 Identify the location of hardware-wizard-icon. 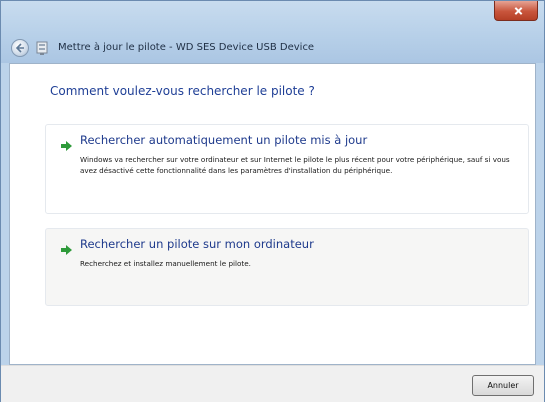
(42, 48).